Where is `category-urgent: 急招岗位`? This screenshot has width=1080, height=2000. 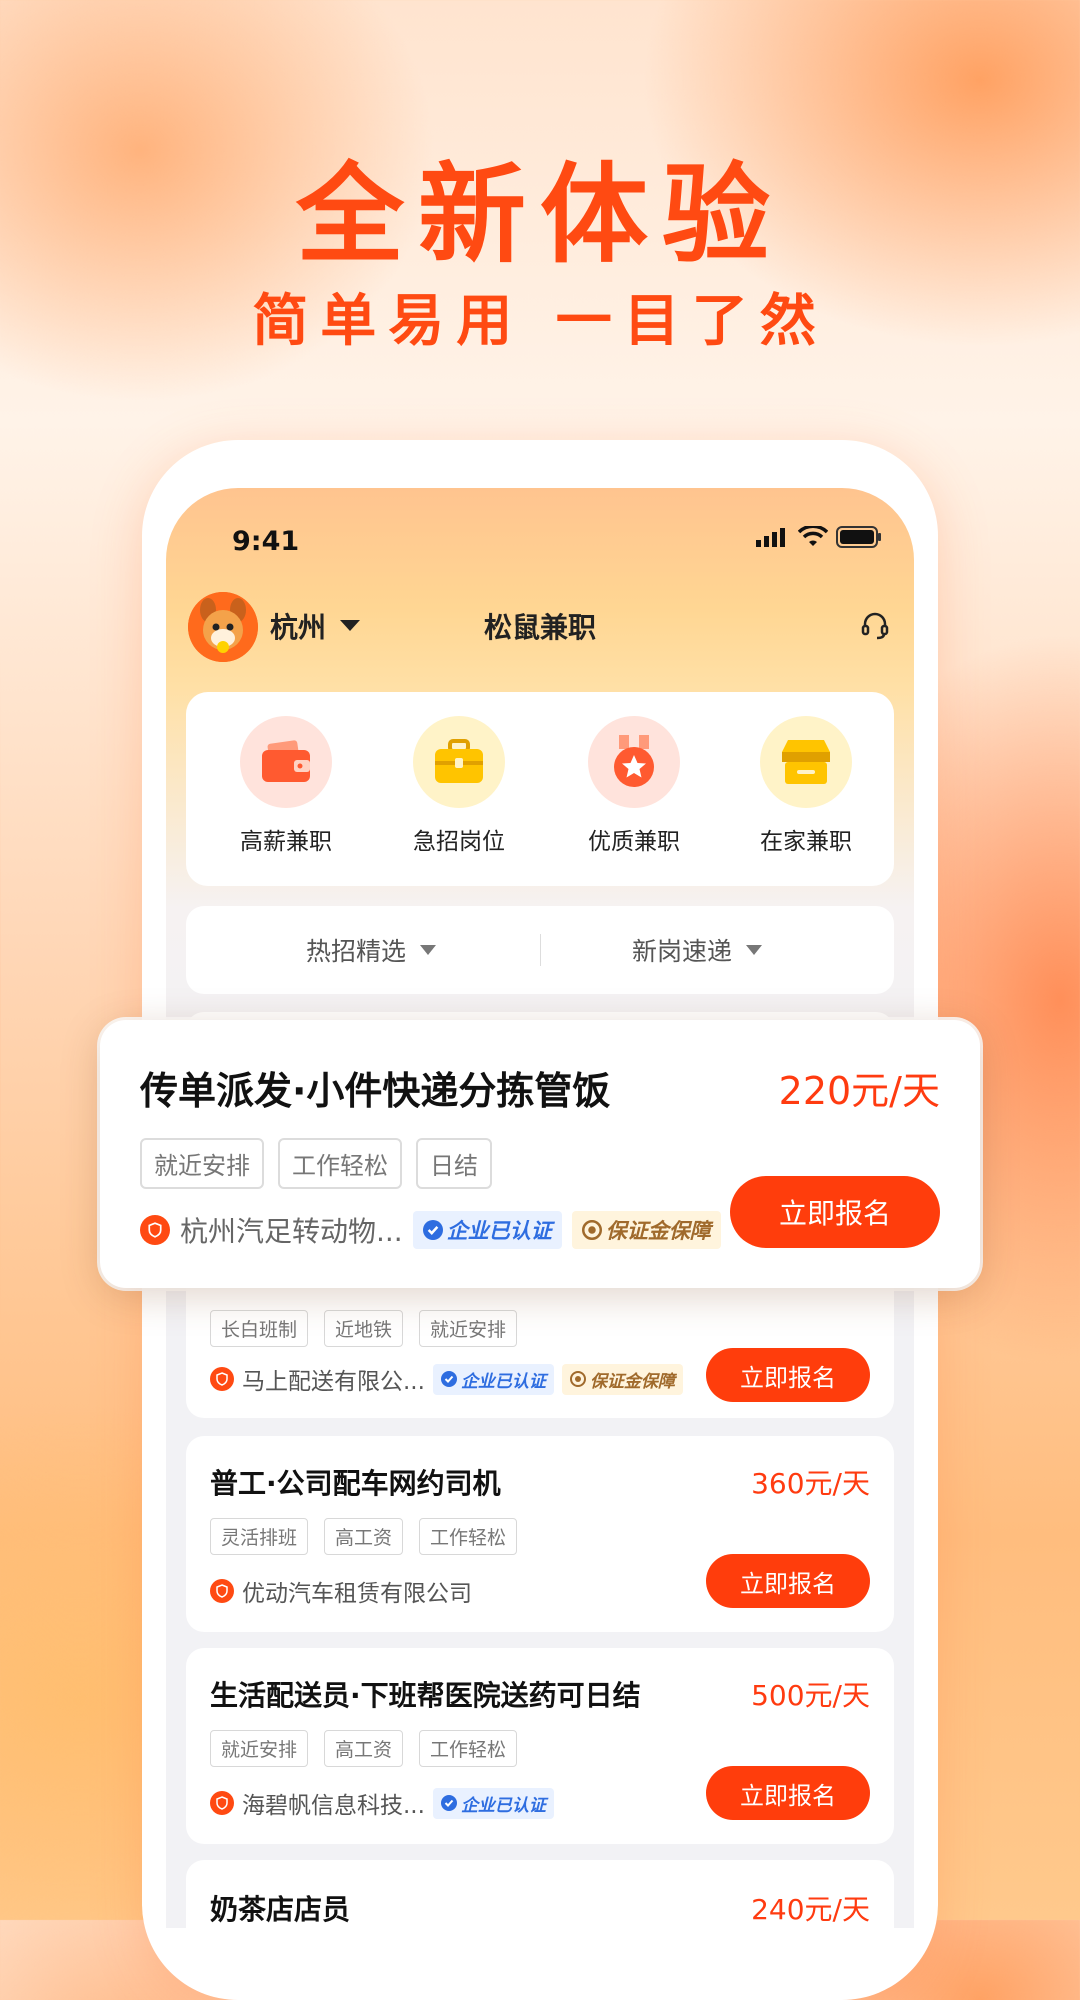 category-urgent: 急招岗位 is located at coordinates (459, 786).